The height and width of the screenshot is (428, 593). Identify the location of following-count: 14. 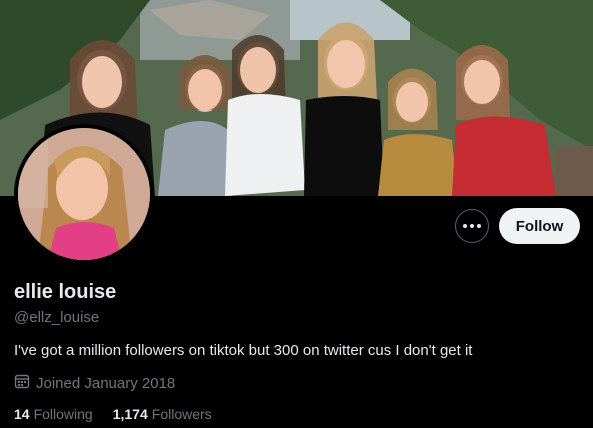
(22, 414).